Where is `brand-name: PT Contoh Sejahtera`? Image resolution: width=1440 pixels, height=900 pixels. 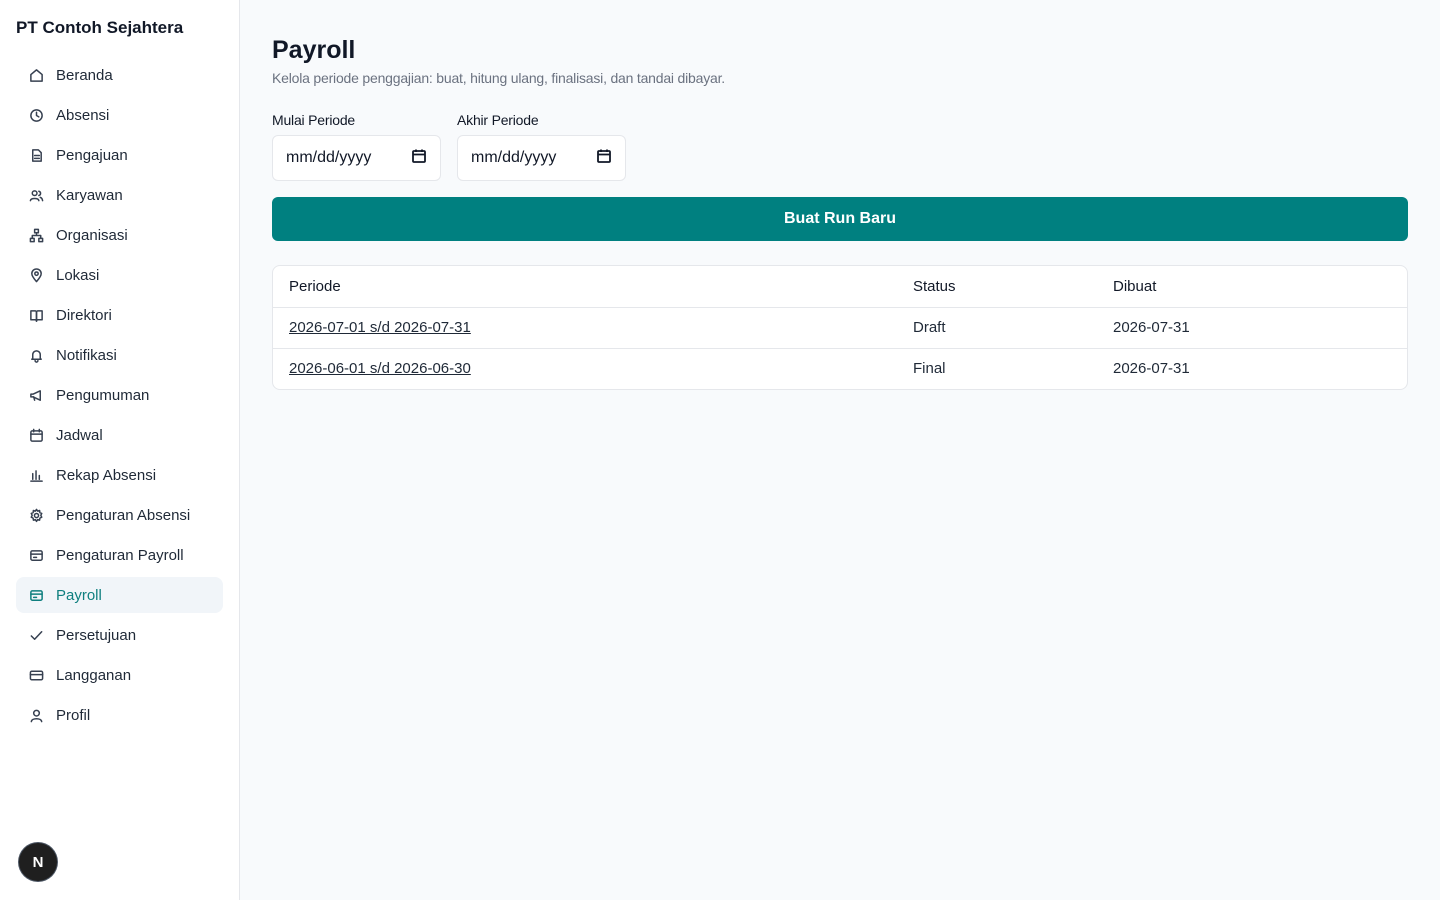 brand-name: PT Contoh Sejahtera is located at coordinates (100, 27).